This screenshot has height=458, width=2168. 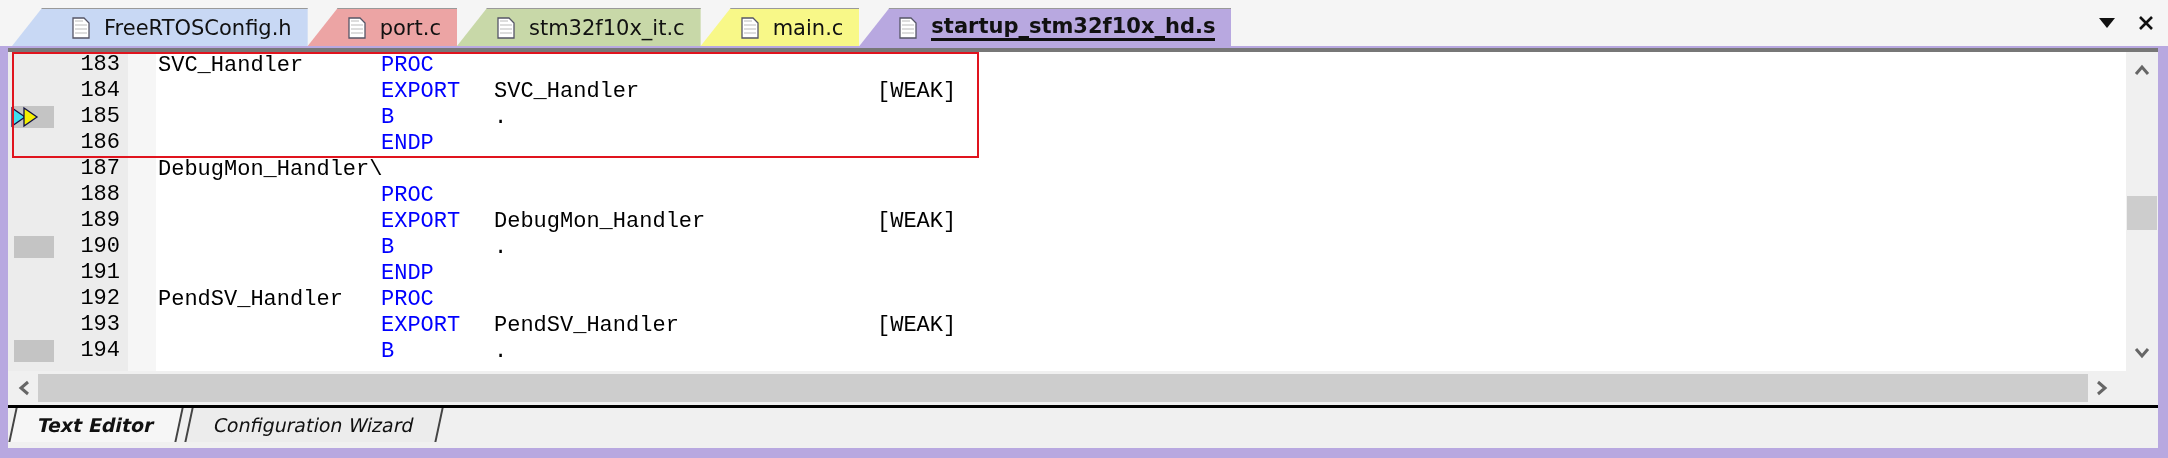 I want to click on code-operand: PendSV_Handler, so click(x=586, y=325).